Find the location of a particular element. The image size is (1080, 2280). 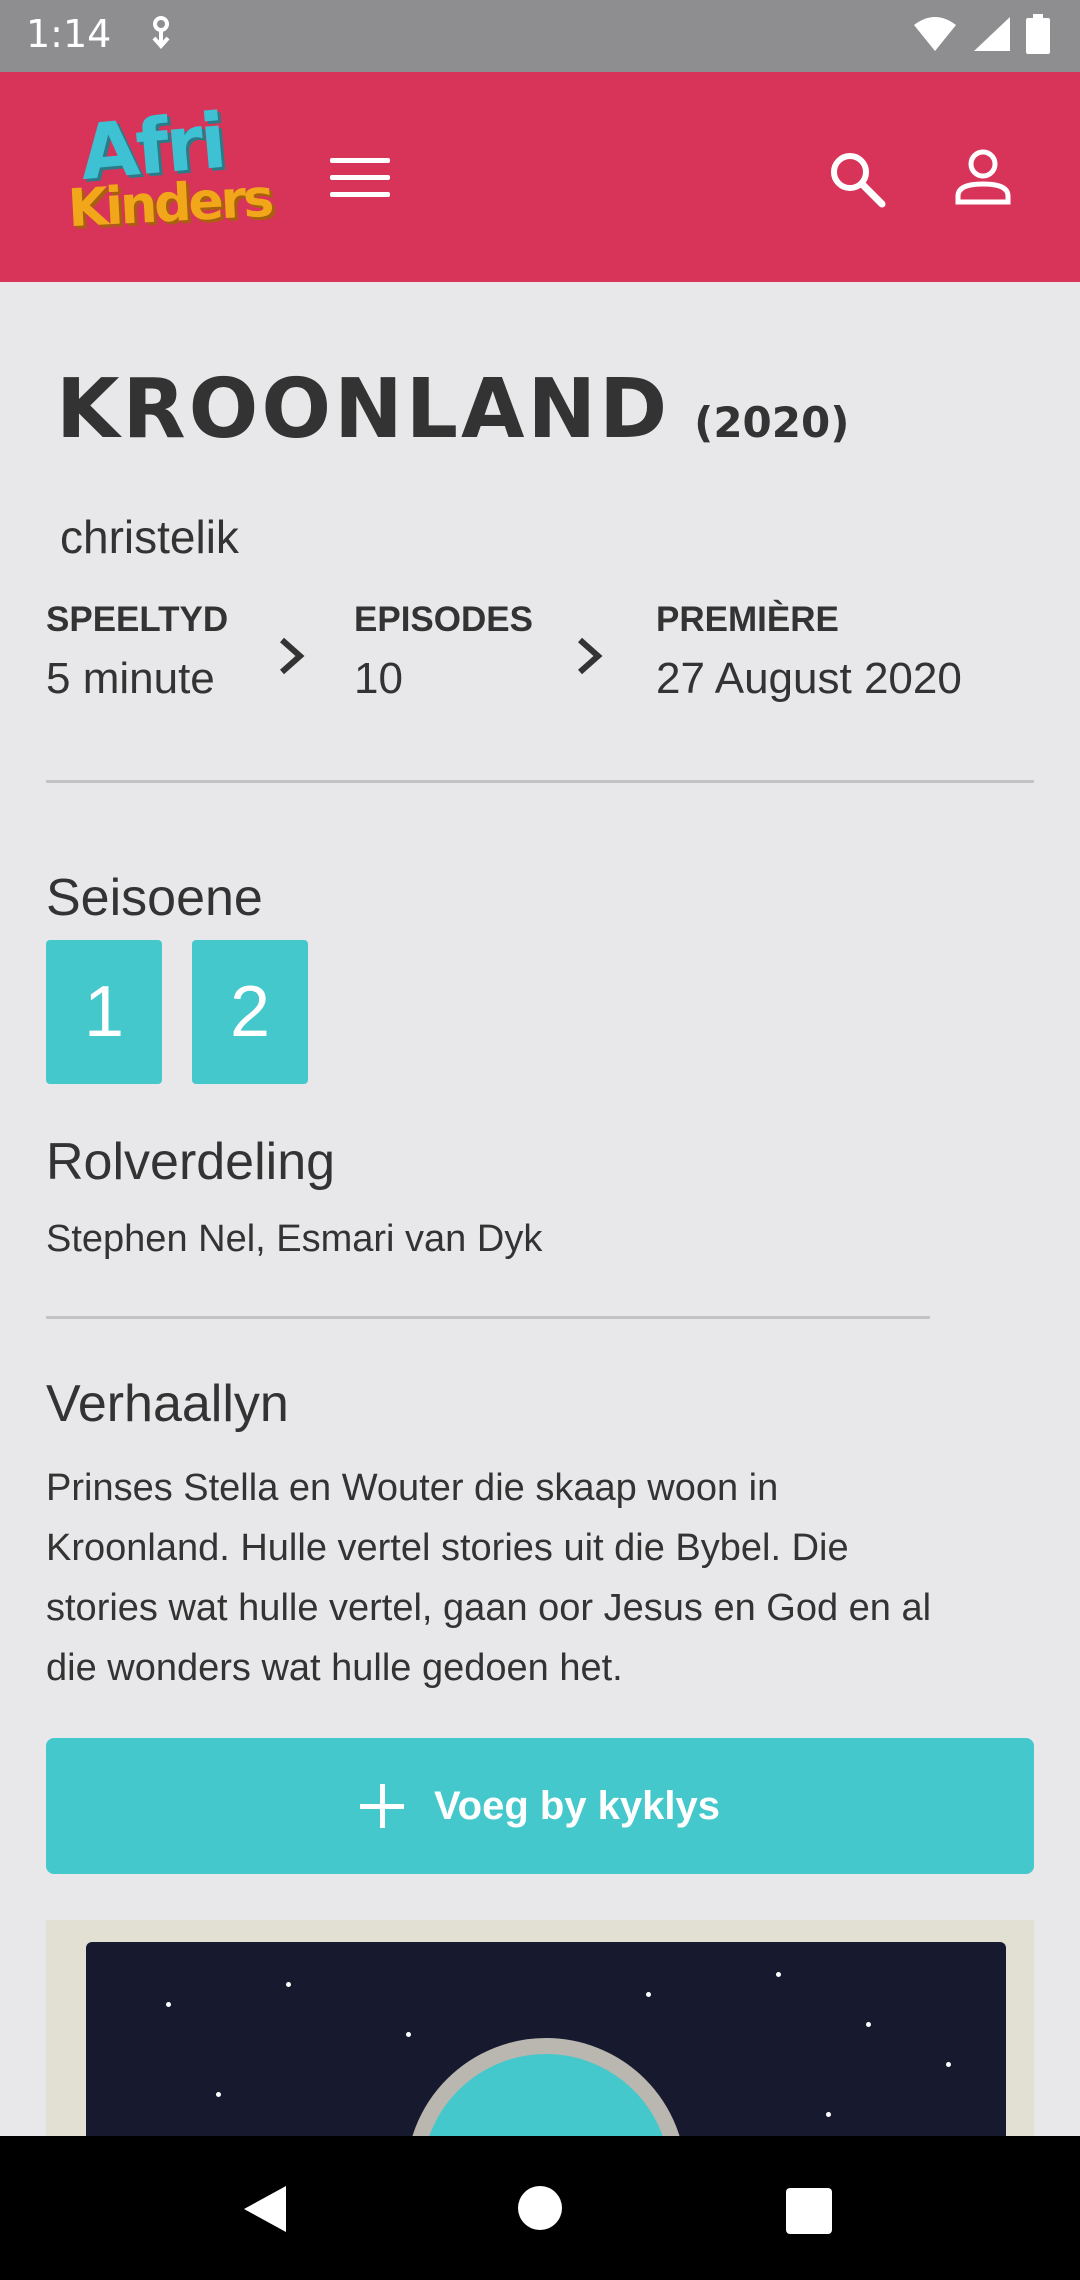

add-to-watchlist-button: Voeg by kyklys is located at coordinates (540, 1806).